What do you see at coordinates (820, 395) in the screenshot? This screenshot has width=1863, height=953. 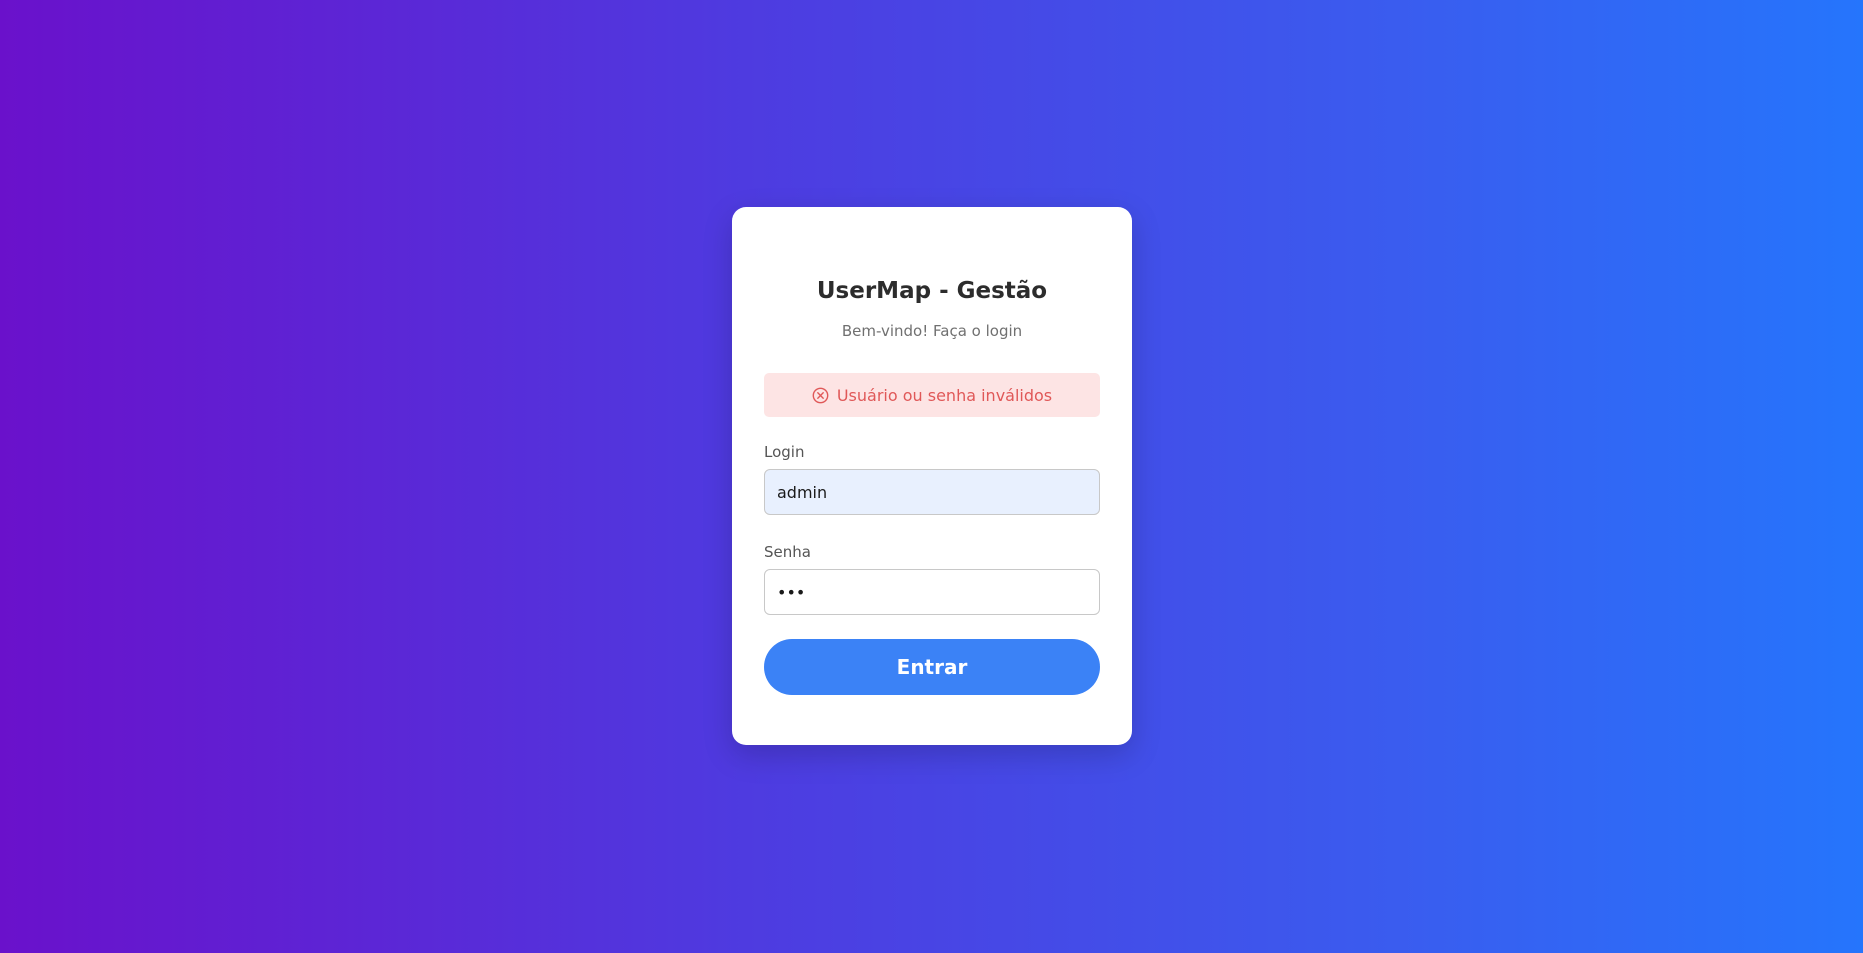 I see `error-circle-x-icon` at bounding box center [820, 395].